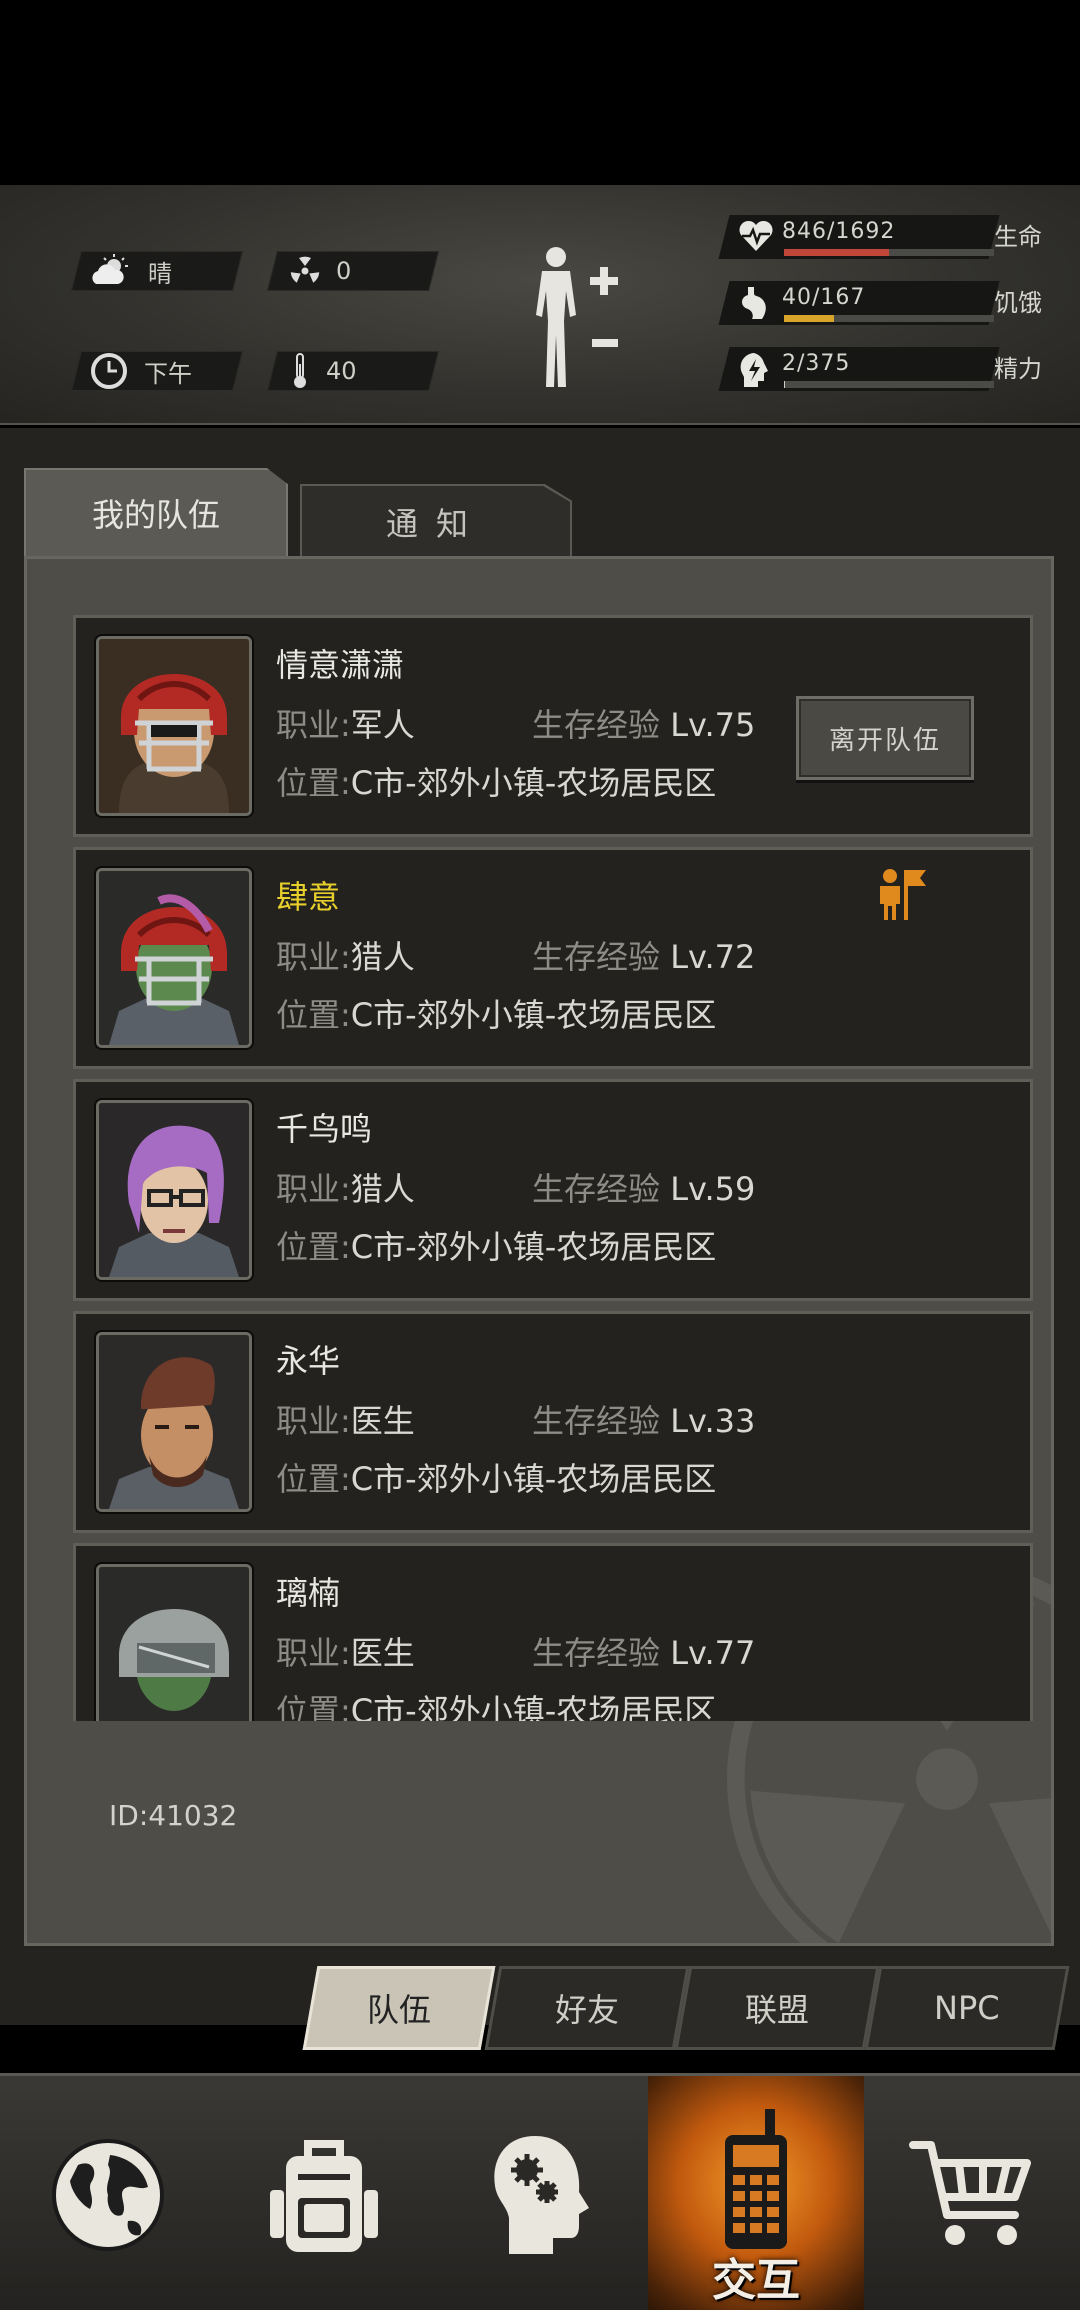 The width and height of the screenshot is (1080, 2310). I want to click on nav-inventory-button, so click(324, 2193).